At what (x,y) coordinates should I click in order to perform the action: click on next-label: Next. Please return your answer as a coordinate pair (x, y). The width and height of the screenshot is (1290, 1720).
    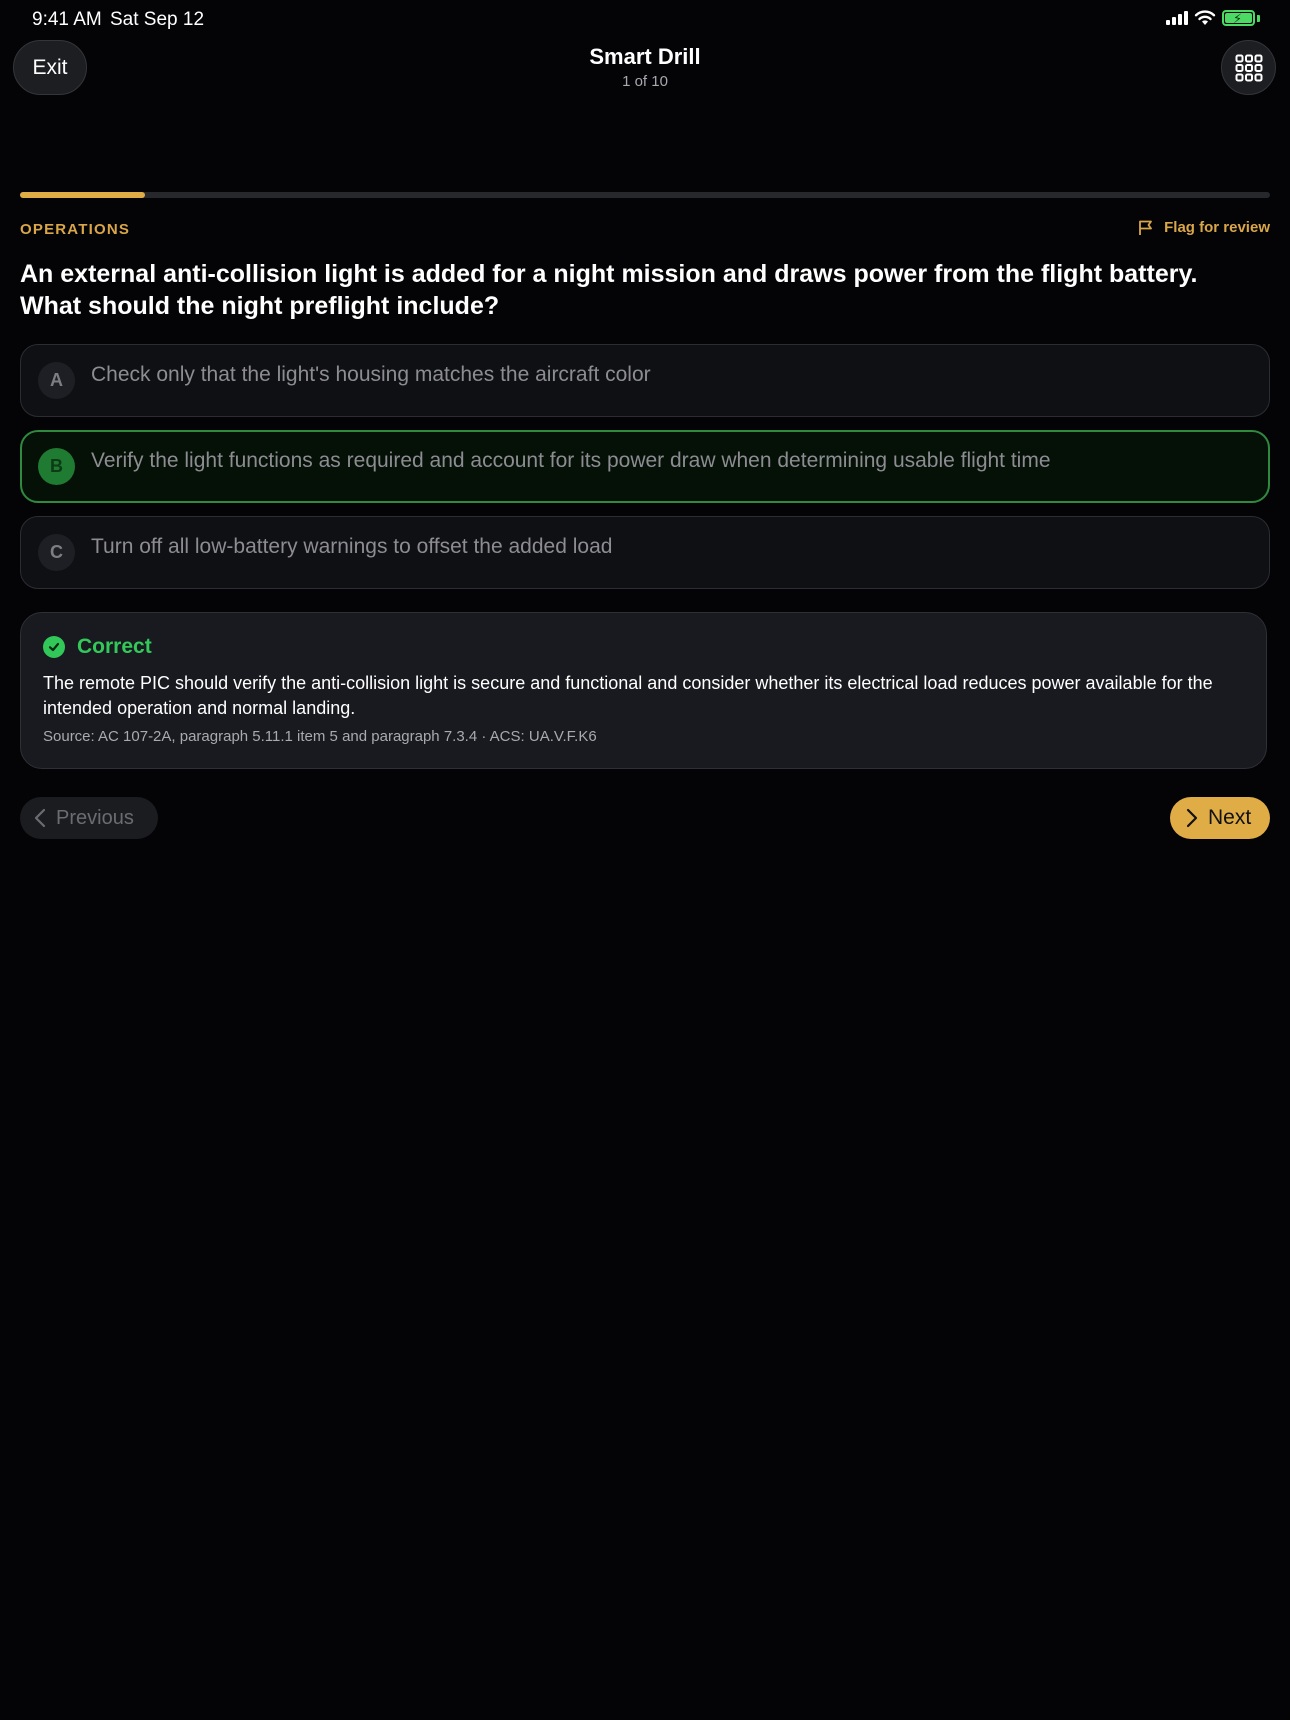
    Looking at the image, I should click on (1230, 817).